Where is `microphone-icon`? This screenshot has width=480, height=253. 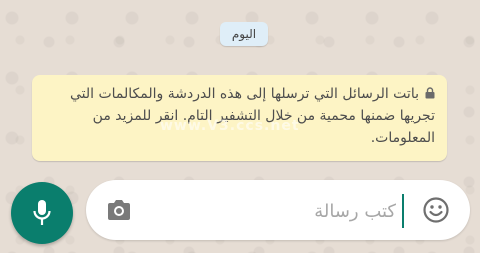
microphone-icon is located at coordinates (42, 212).